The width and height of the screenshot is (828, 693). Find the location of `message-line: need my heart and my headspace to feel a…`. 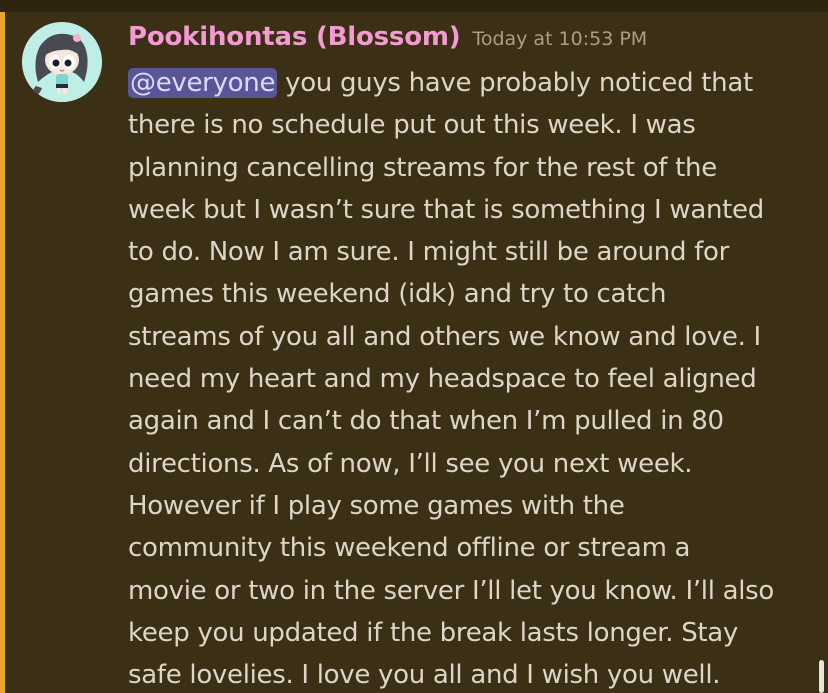

message-line: need my heart and my headspace to feel a… is located at coordinates (442, 379).